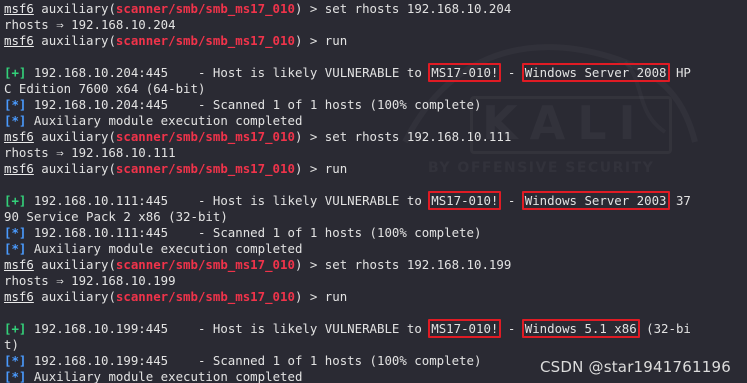  I want to click on result-tail: HP, so click(679, 72).